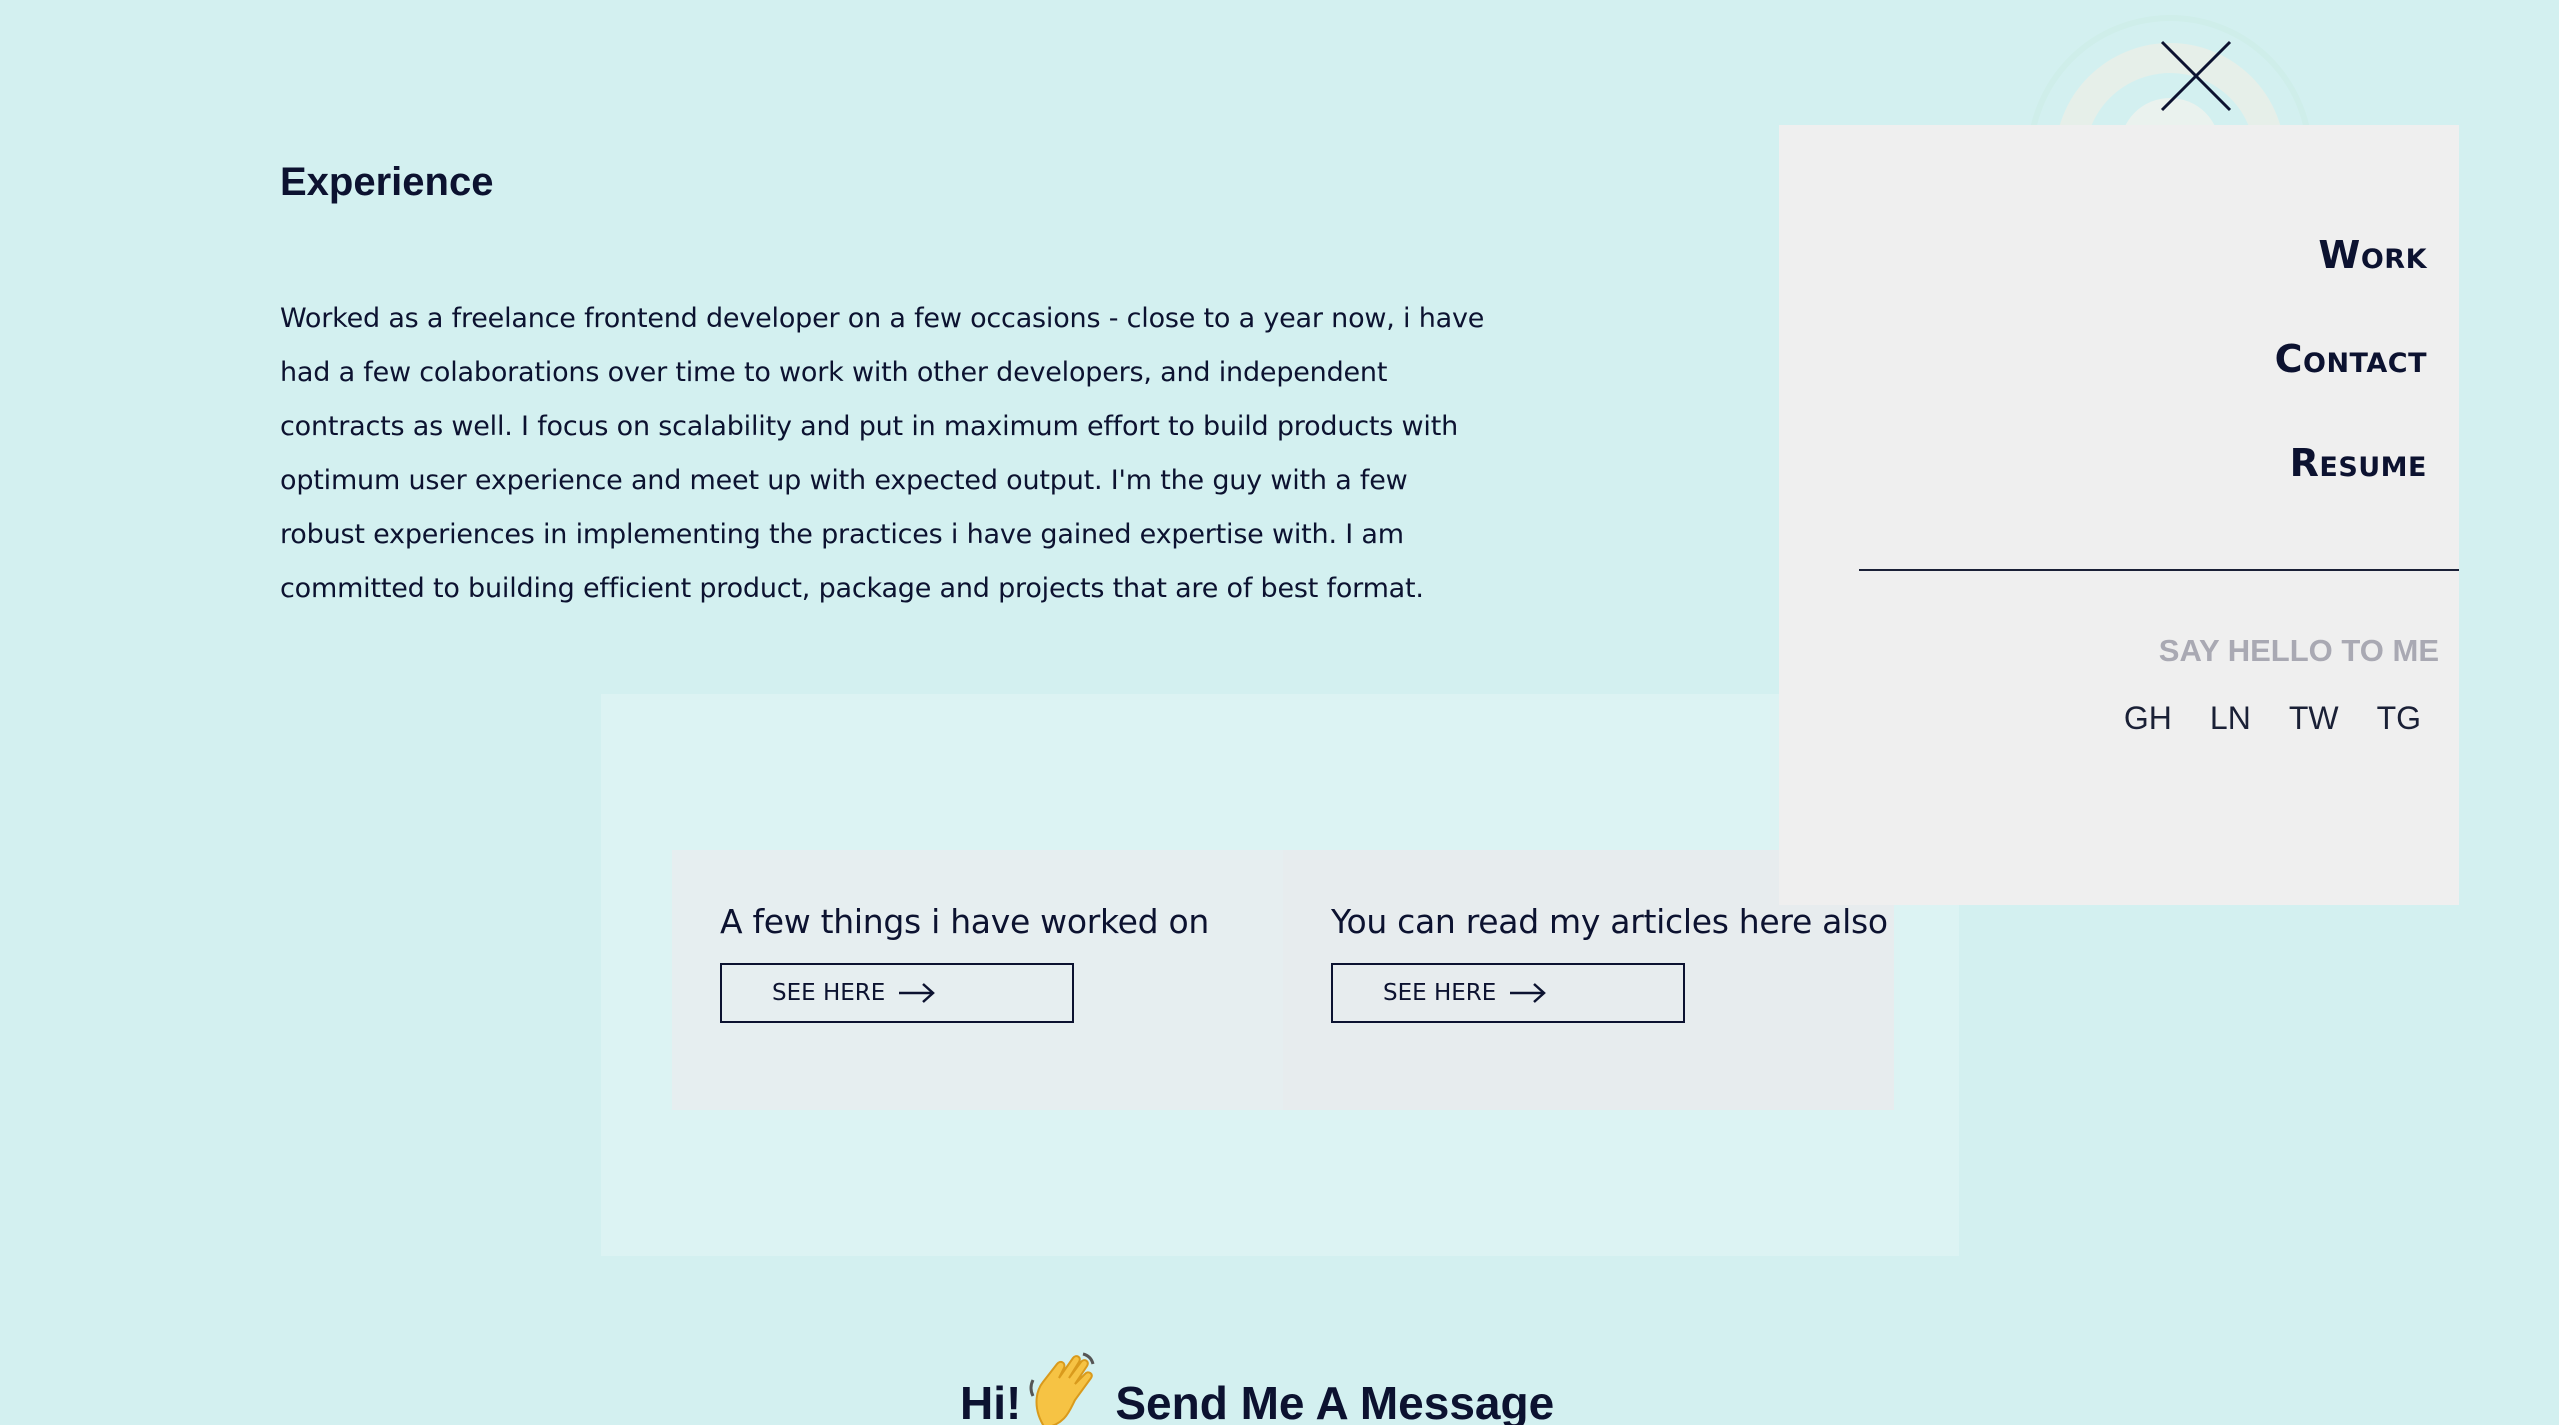  Describe the element at coordinates (964, 921) in the screenshot. I see `projects-card-title: A few things i have worked on` at that location.